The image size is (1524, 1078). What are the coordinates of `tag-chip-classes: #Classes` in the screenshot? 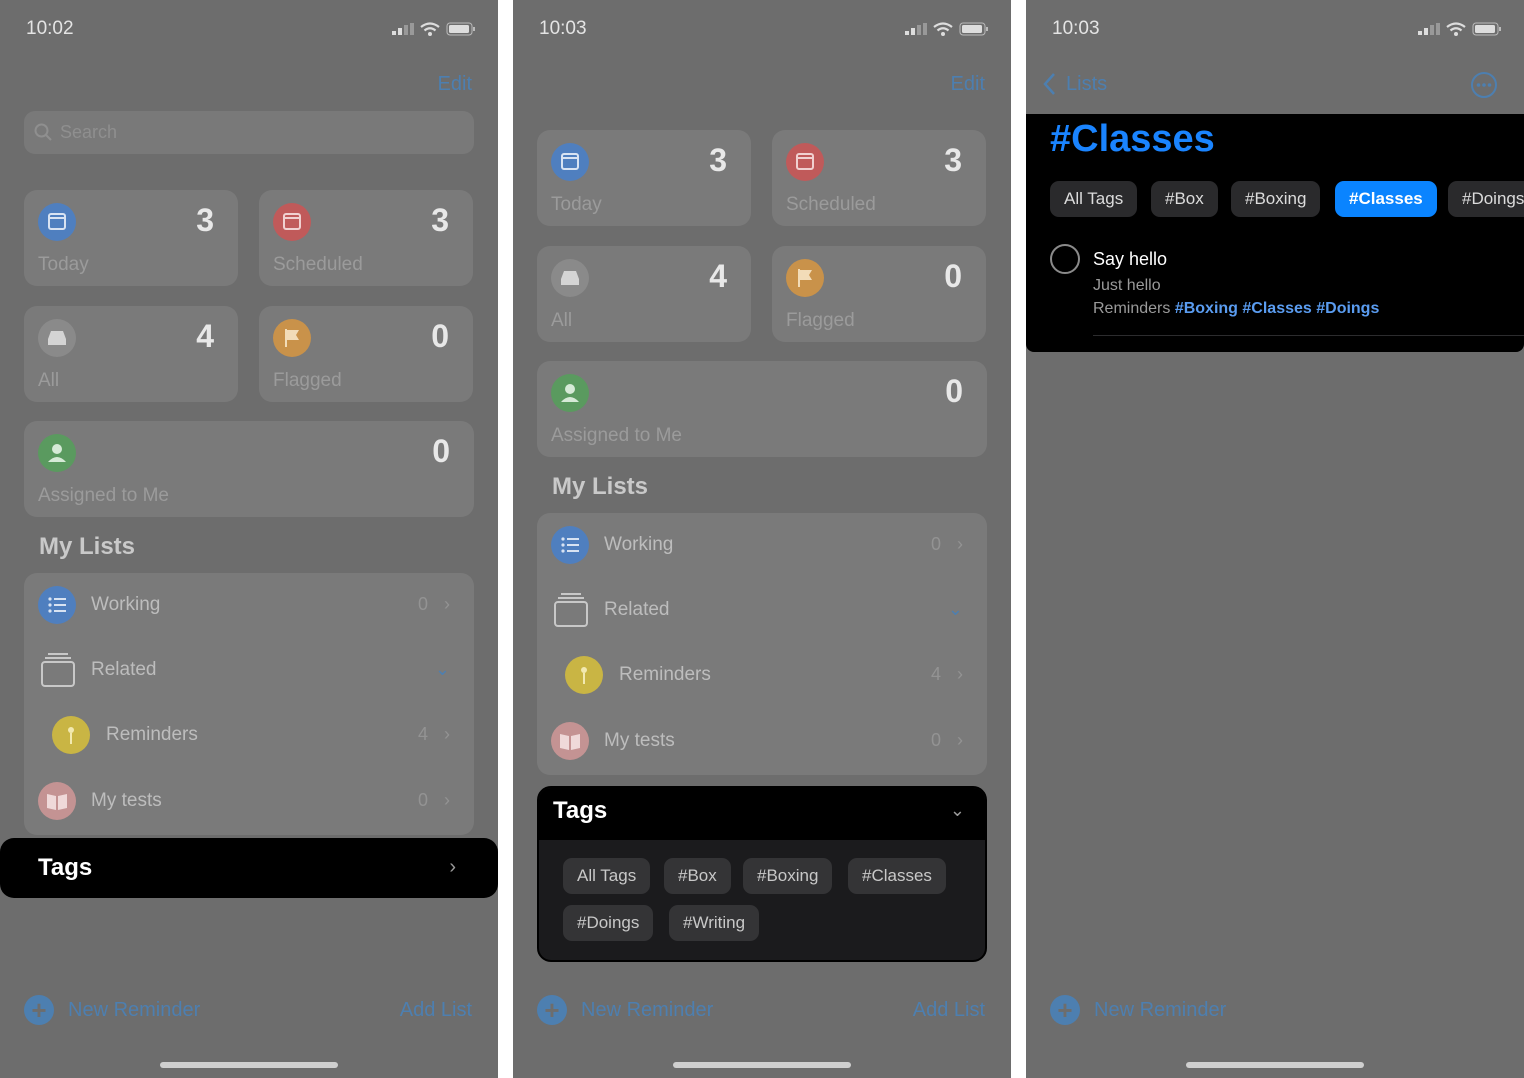 It's located at (897, 876).